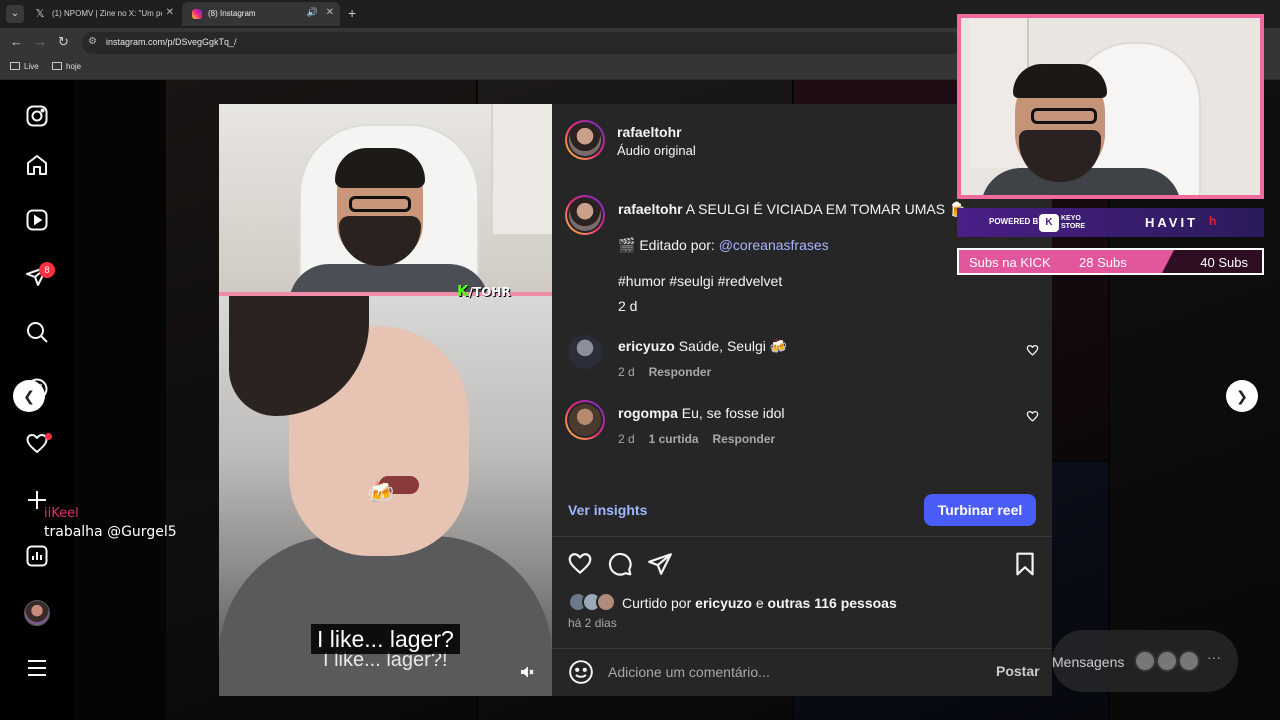  Describe the element at coordinates (1224, 262) in the screenshot. I see `subs-goal: 40 Subs` at that location.